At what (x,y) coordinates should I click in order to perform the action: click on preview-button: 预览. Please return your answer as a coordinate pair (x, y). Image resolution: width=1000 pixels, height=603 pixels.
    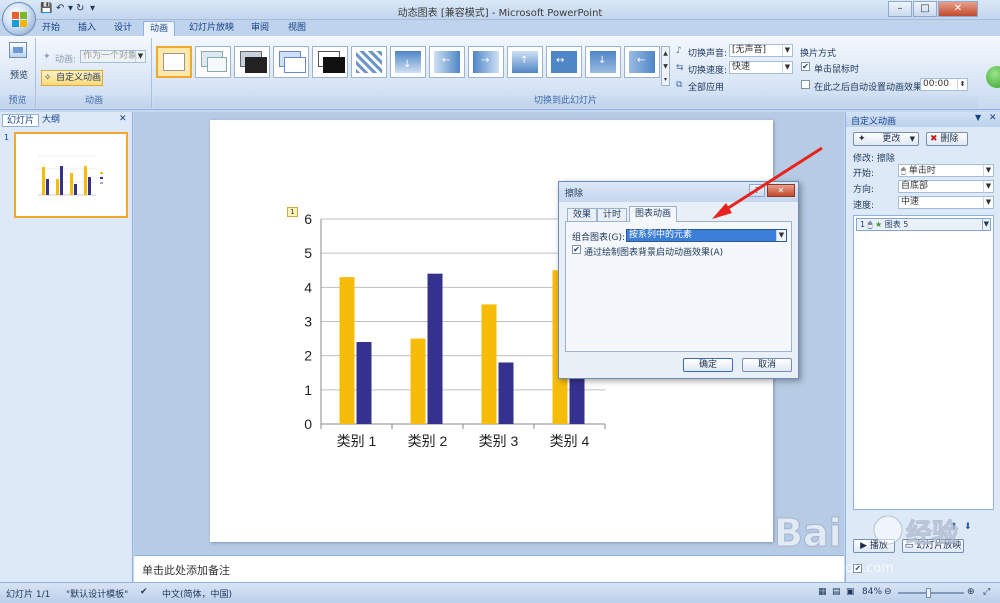
    Looking at the image, I should click on (19, 74).